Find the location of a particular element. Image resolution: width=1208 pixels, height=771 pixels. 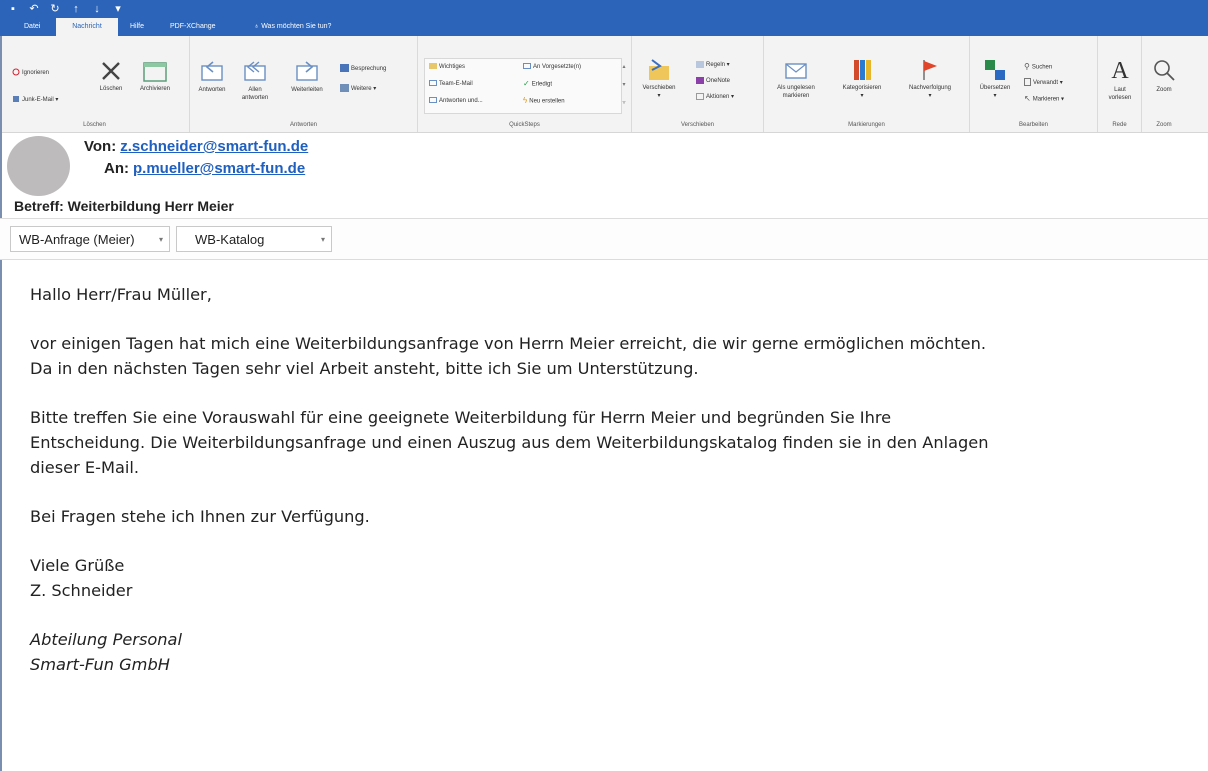

folder-icon is located at coordinates (433, 66).